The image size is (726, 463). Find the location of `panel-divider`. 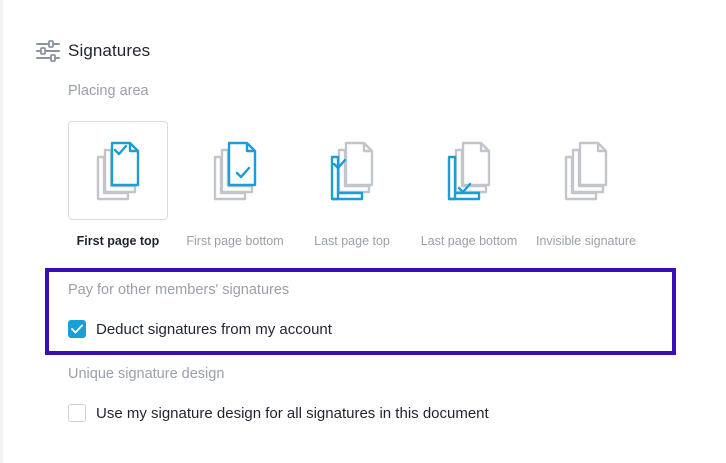

panel-divider is located at coordinates (1, 231).